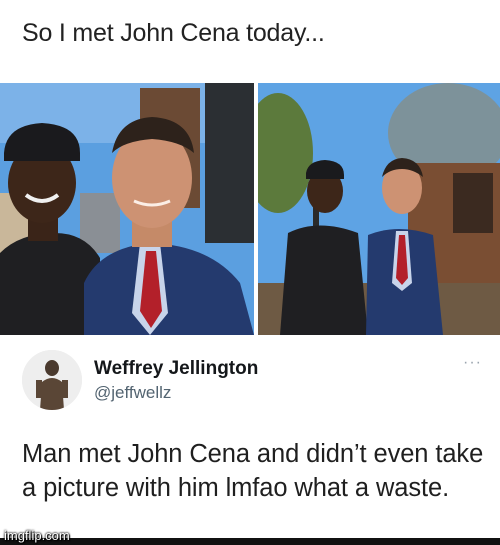 This screenshot has width=500, height=545. What do you see at coordinates (52, 380) in the screenshot?
I see `avatar` at bounding box center [52, 380].